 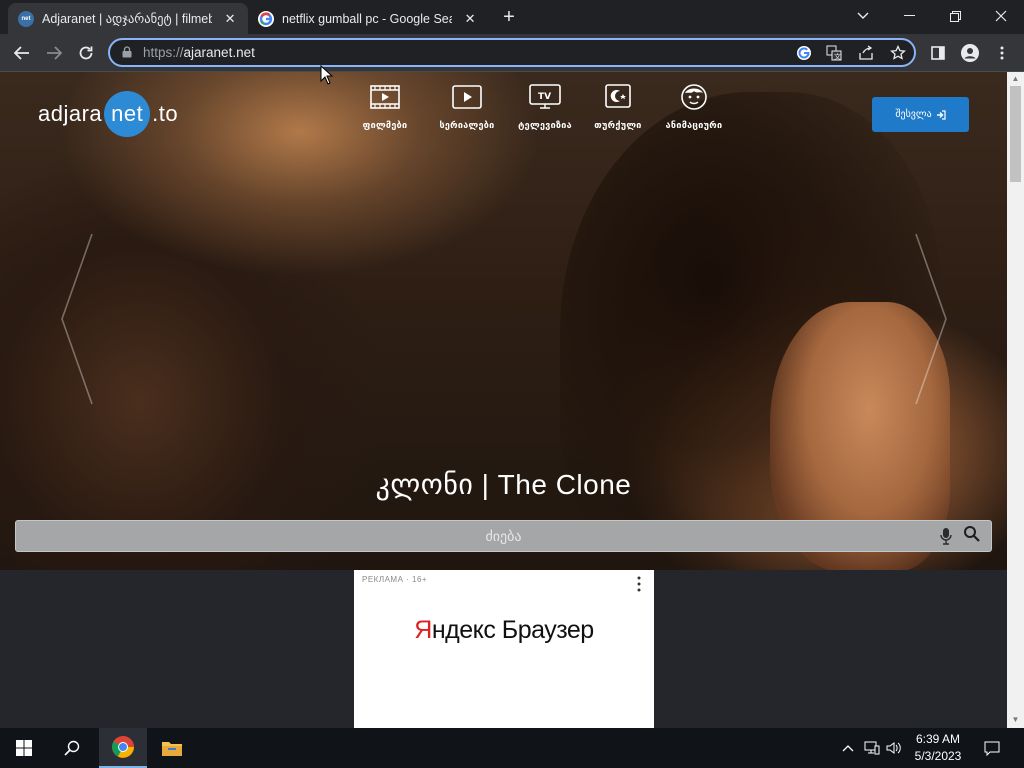 I want to click on svg-text: 文, so click(x=837, y=56).